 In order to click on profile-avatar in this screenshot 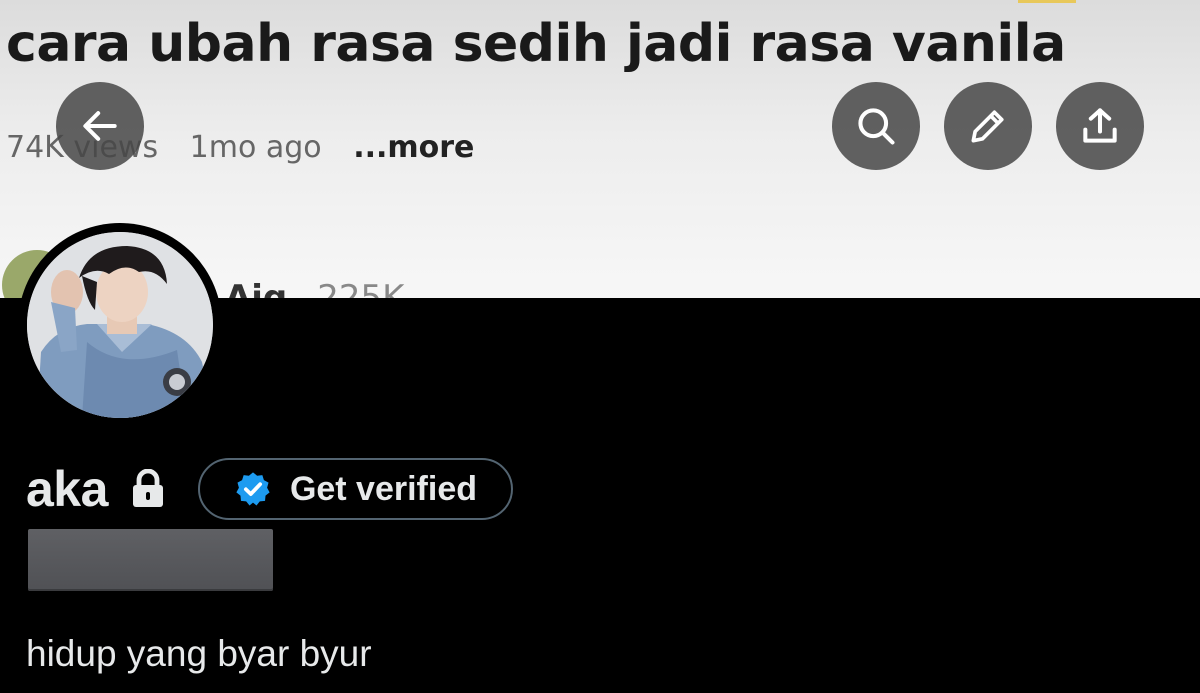, I will do `click(120, 325)`.